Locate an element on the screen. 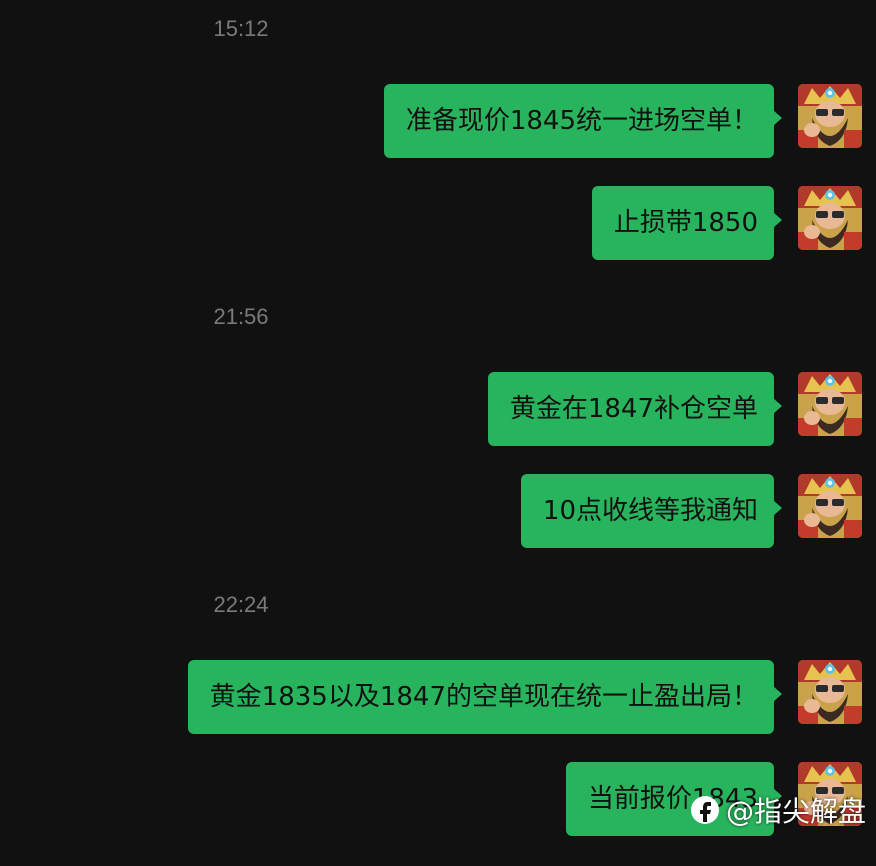 Image resolution: width=876 pixels, height=866 pixels. message-bubble: 准备现价1845统一进场空单！ is located at coordinates (583, 121).